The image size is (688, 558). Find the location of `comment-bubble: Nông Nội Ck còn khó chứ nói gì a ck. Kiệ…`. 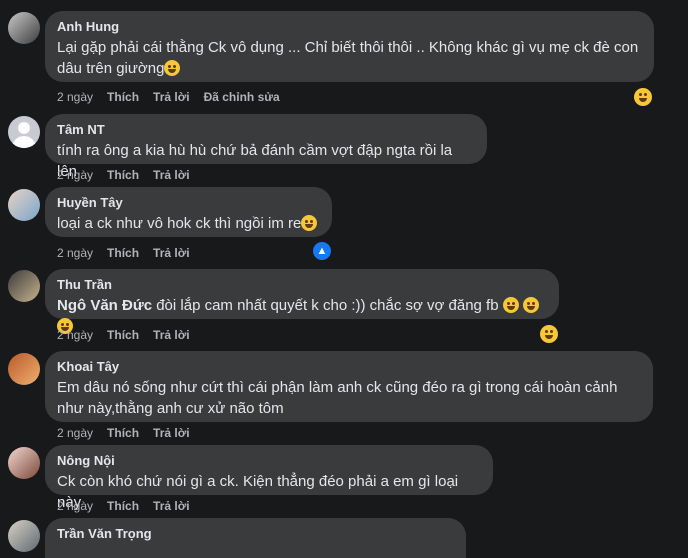

comment-bubble: Nông Nội Ck còn khó chứ nói gì a ck. Kiệ… is located at coordinates (269, 478).